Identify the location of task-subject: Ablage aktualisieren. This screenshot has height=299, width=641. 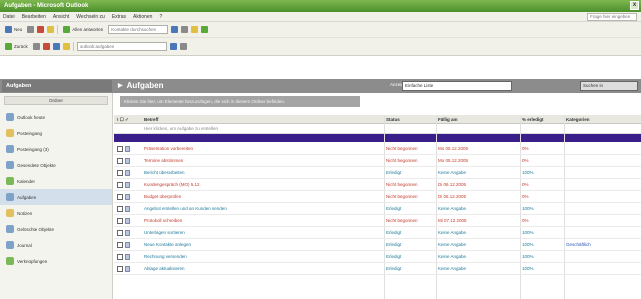
(263, 268).